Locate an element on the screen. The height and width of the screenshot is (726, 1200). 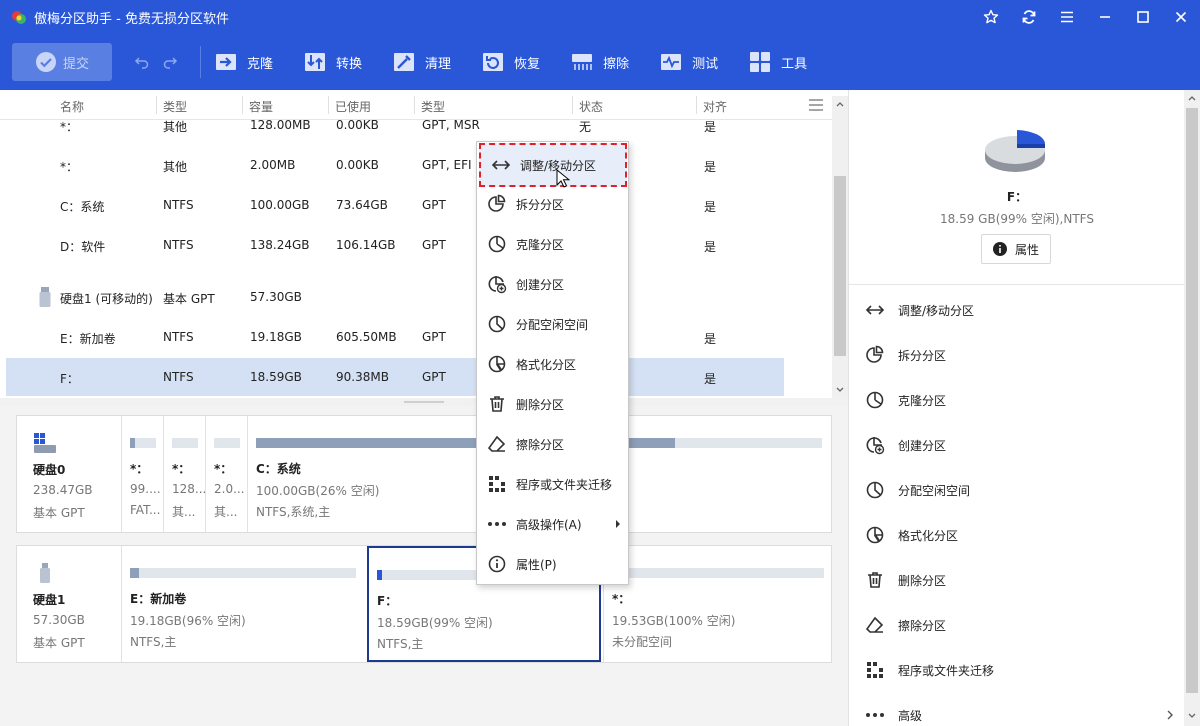
more-dots-icon is located at coordinates (497, 524).